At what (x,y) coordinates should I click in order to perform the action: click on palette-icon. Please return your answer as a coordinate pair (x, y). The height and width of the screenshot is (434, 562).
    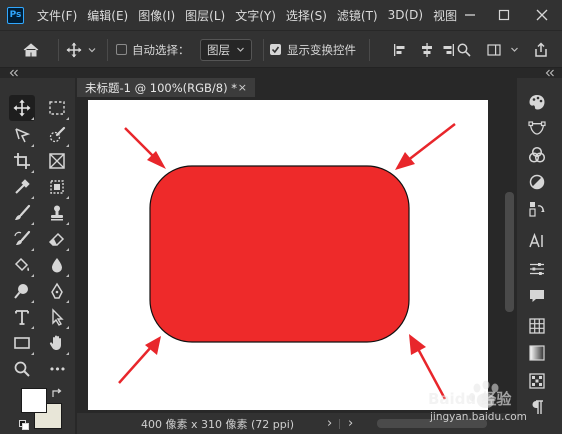
    Looking at the image, I should click on (537, 102).